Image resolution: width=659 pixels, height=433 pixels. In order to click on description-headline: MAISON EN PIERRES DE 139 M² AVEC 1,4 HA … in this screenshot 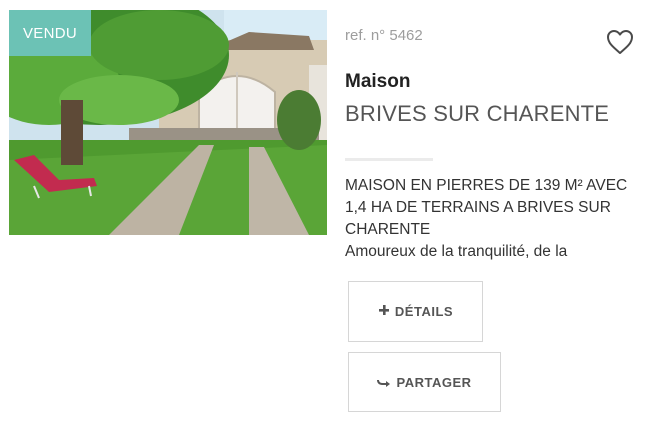, I will do `click(486, 207)`.